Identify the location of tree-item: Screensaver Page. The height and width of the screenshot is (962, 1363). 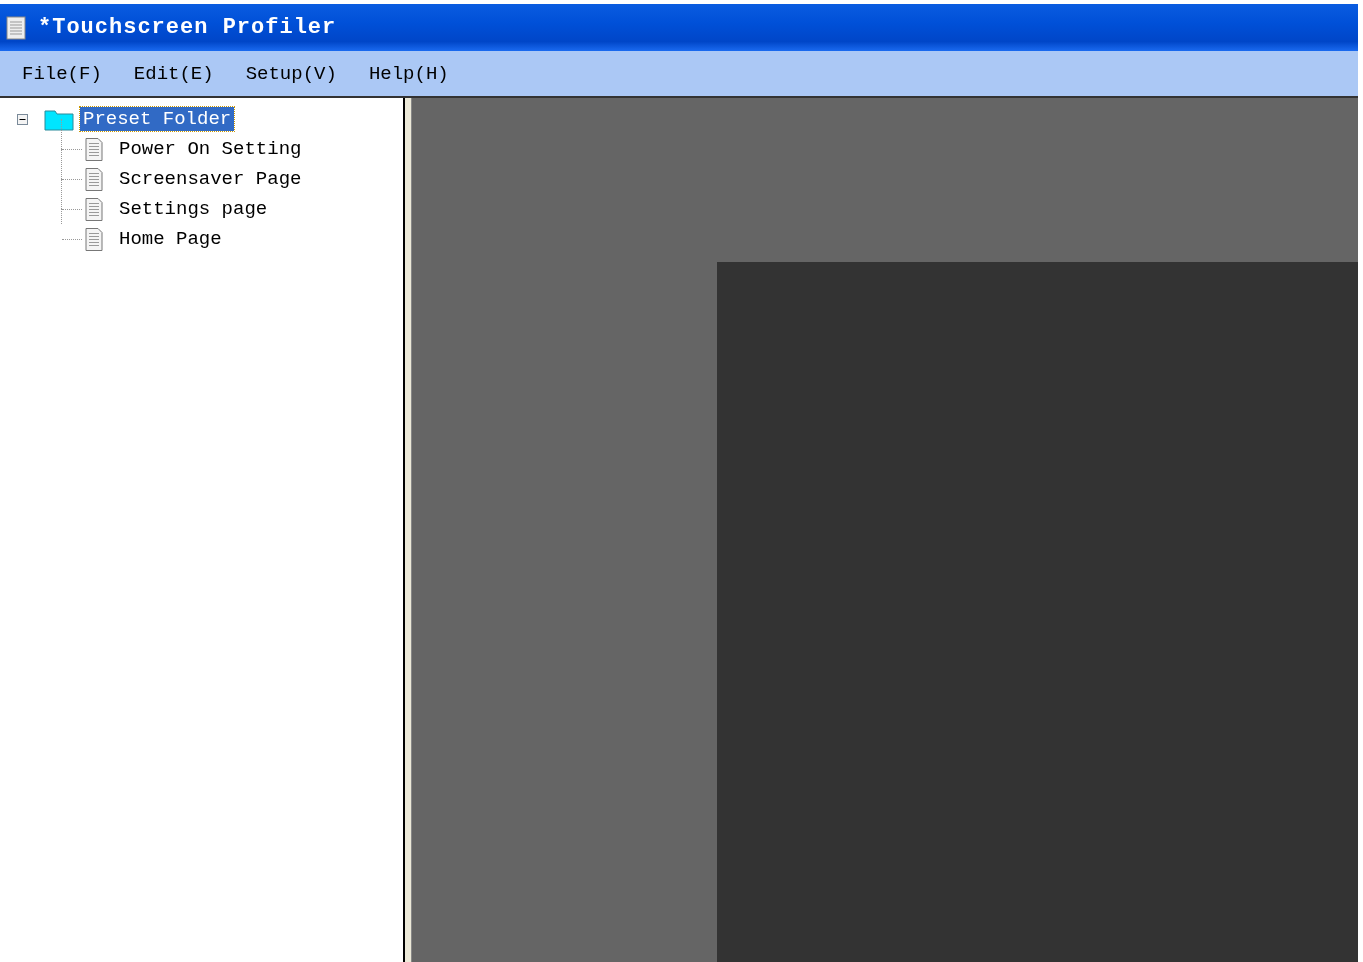
(210, 179).